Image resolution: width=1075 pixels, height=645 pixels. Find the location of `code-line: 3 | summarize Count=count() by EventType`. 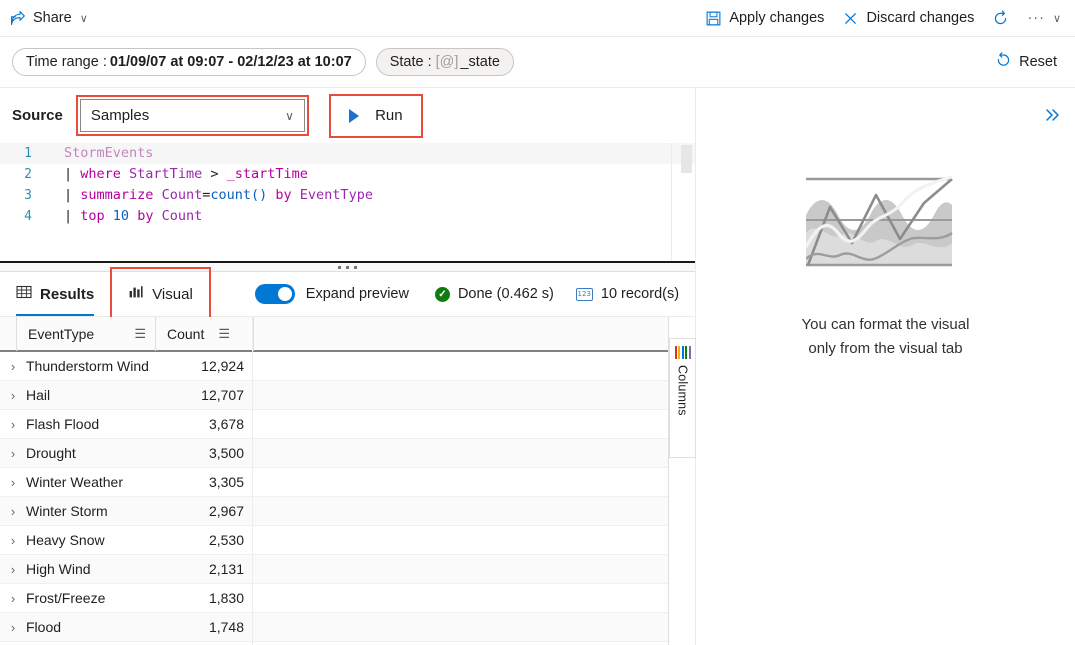

code-line: 3 | summarize Count=count() by EventType is located at coordinates (347, 195).